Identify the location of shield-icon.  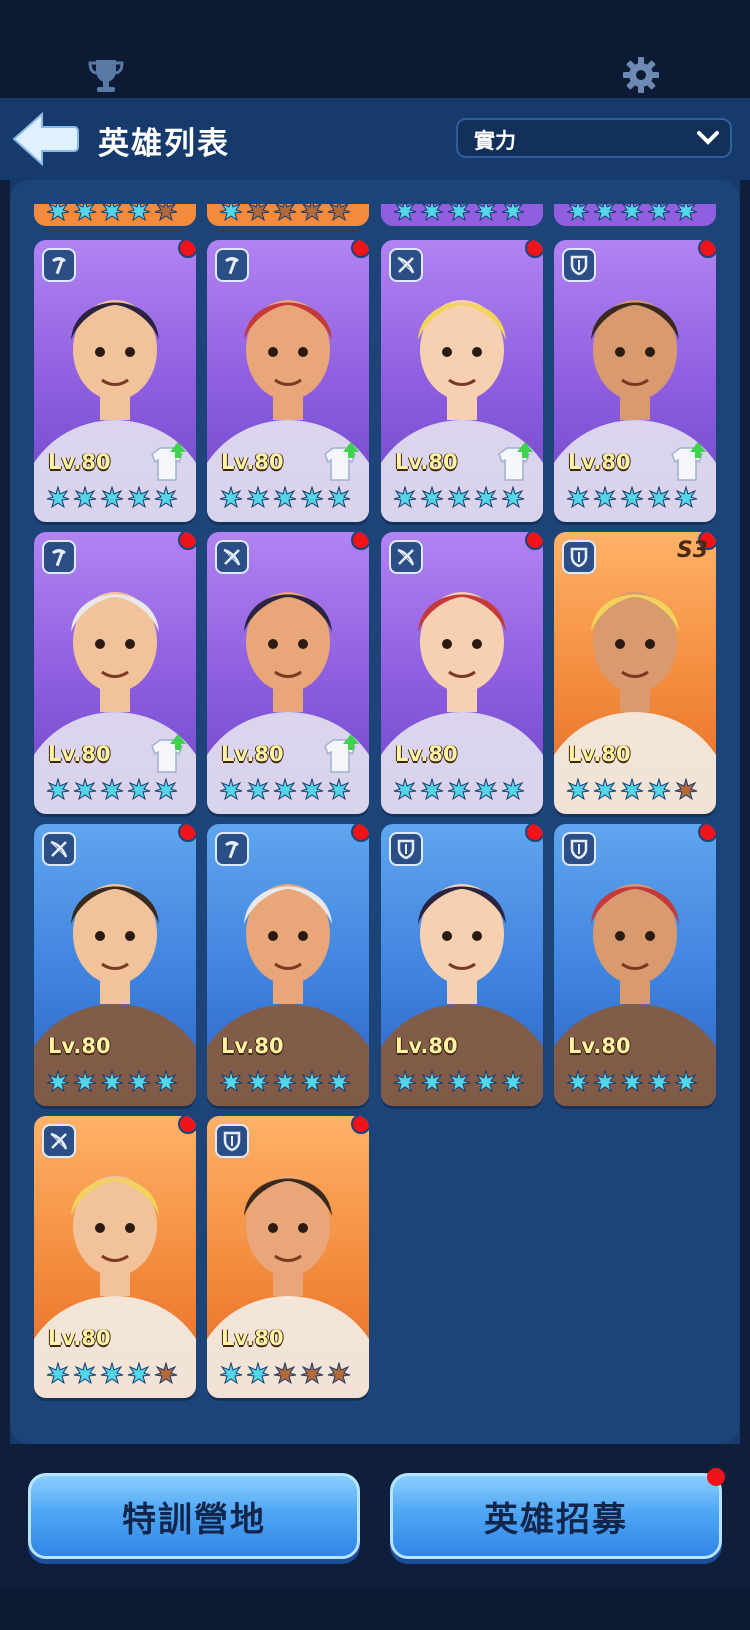
(232, 1141).